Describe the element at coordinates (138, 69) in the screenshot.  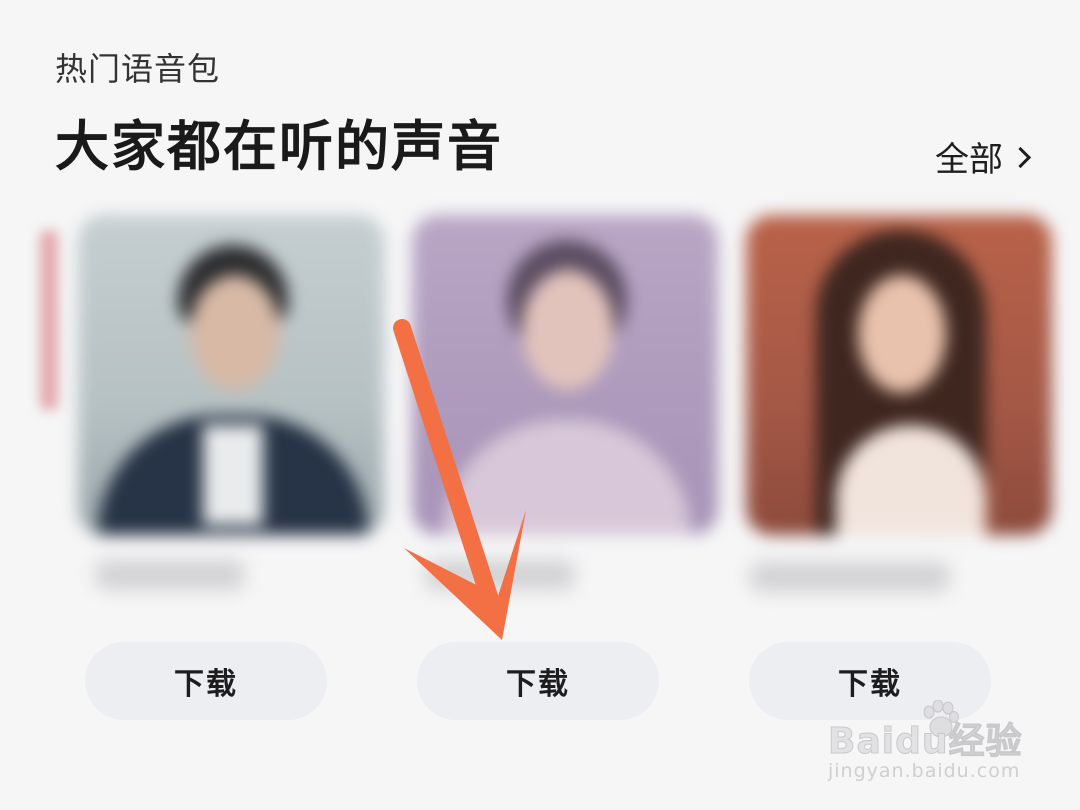
I see `section-label: 热门语音包` at that location.